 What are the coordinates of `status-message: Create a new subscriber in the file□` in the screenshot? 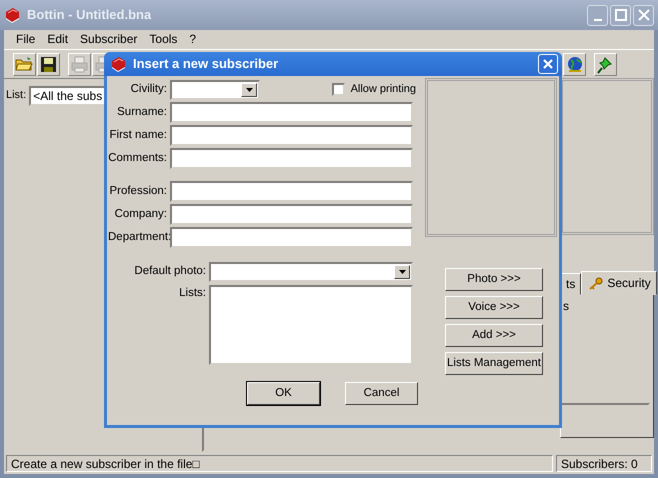 It's located at (279, 463).